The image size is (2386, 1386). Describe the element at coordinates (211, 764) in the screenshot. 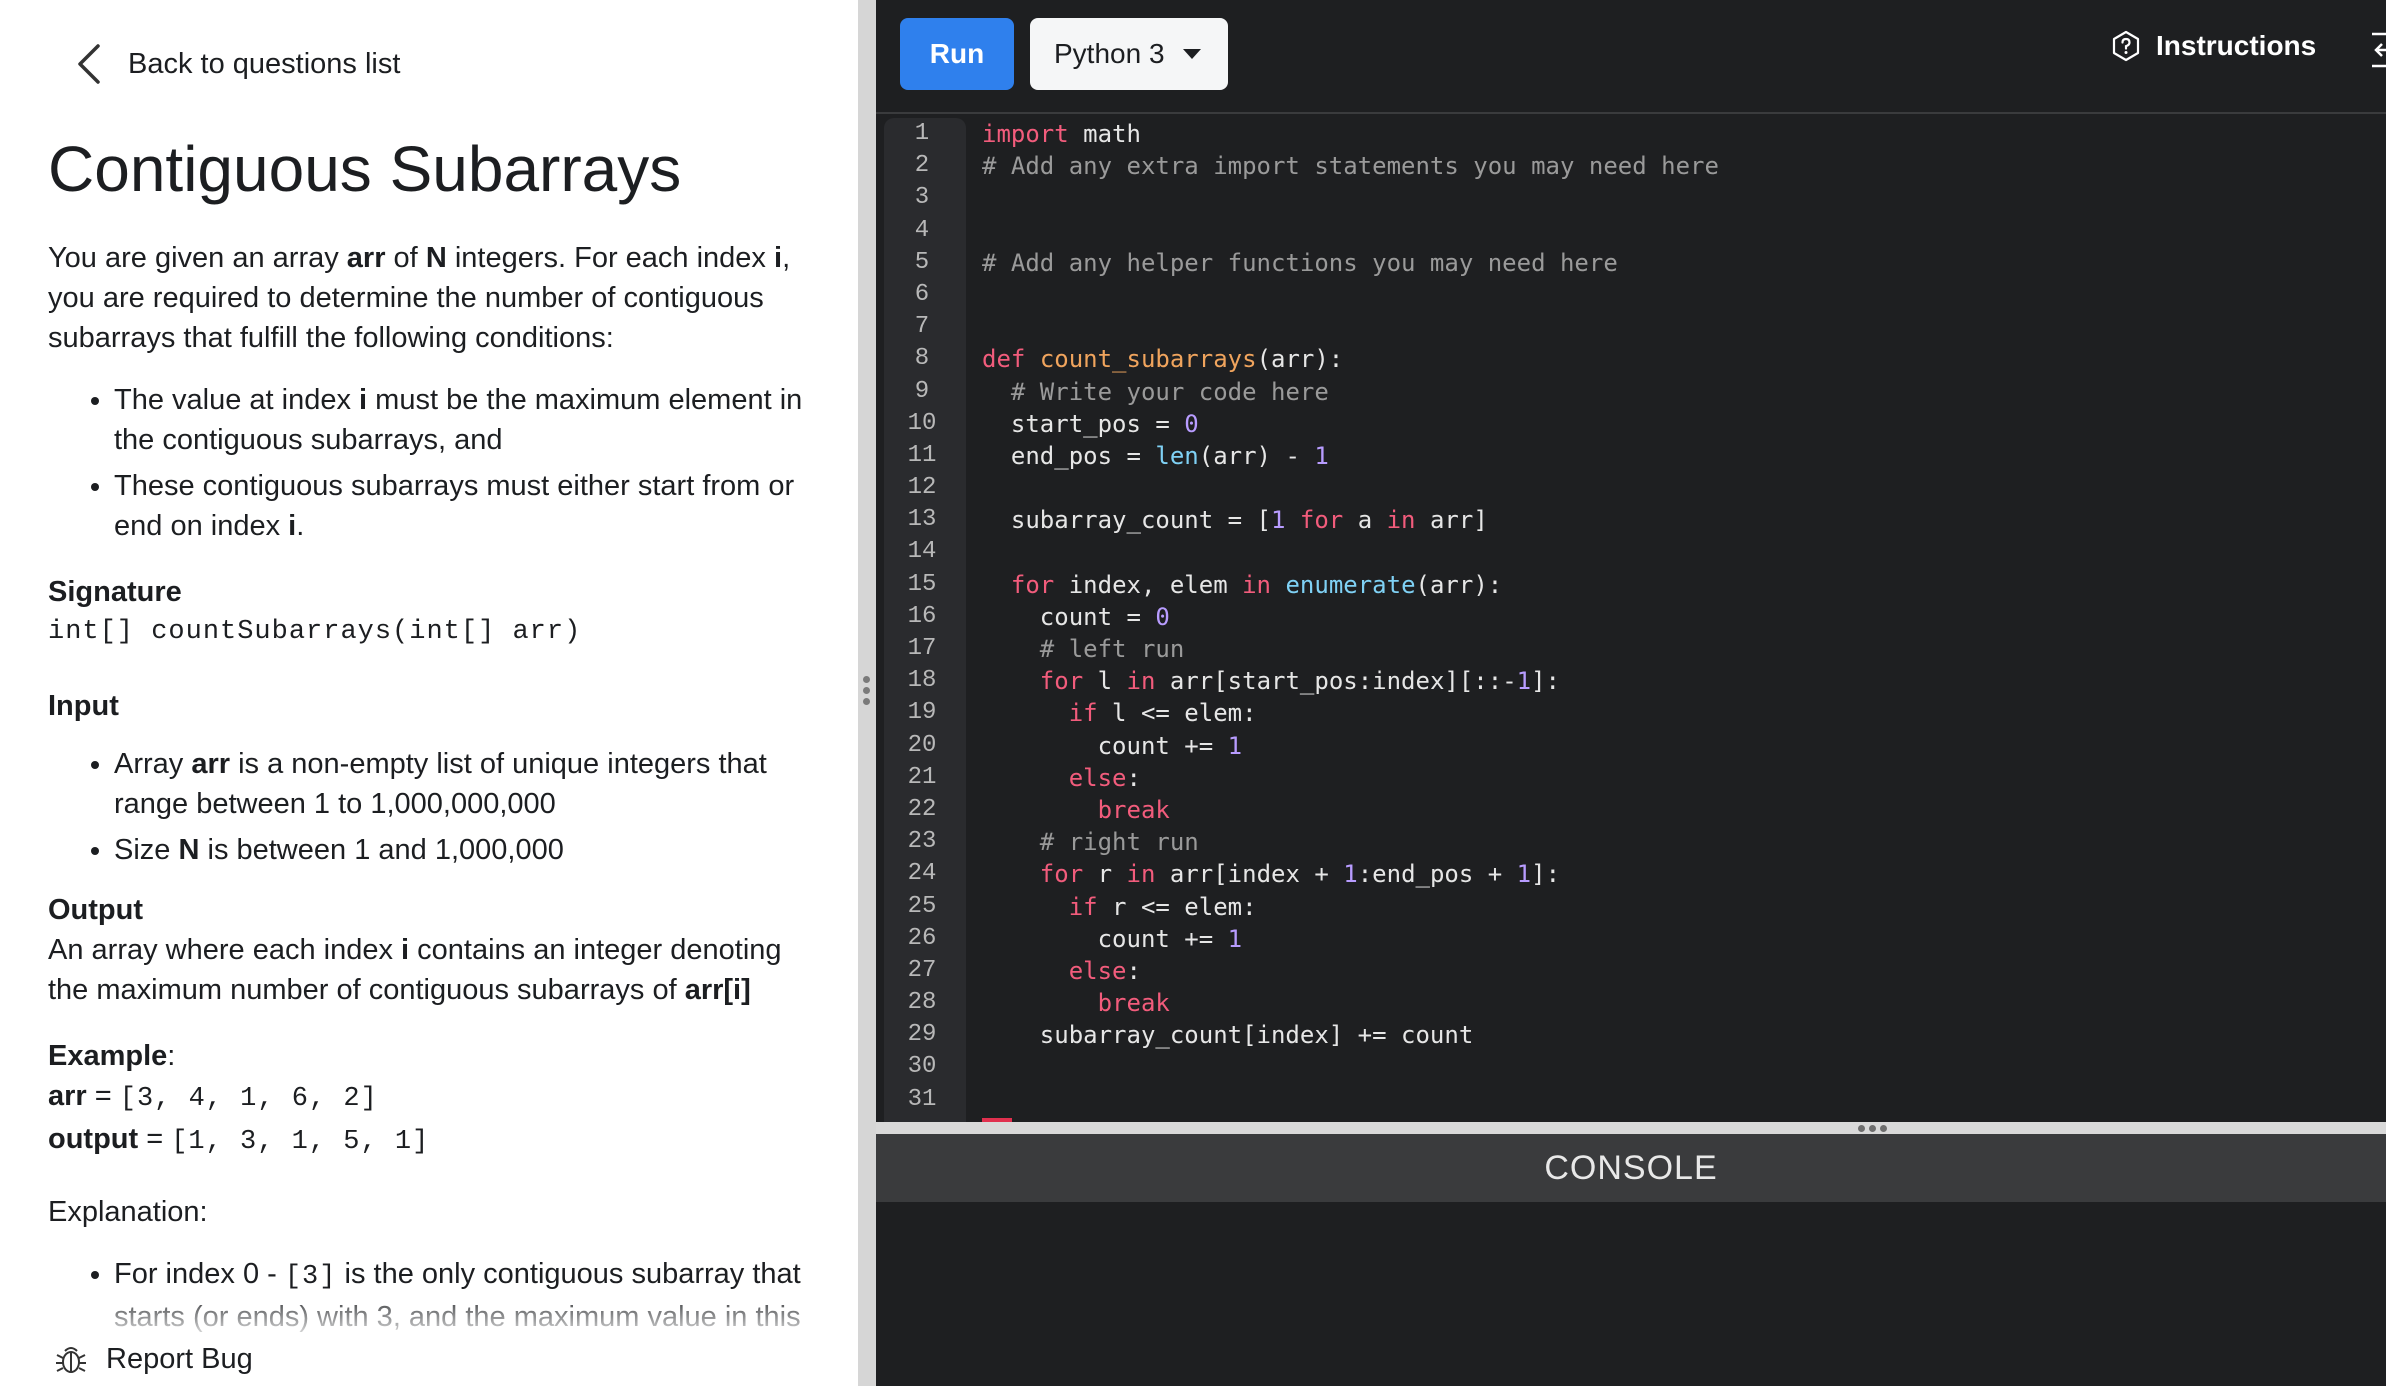

I see `list-bold: arr` at that location.